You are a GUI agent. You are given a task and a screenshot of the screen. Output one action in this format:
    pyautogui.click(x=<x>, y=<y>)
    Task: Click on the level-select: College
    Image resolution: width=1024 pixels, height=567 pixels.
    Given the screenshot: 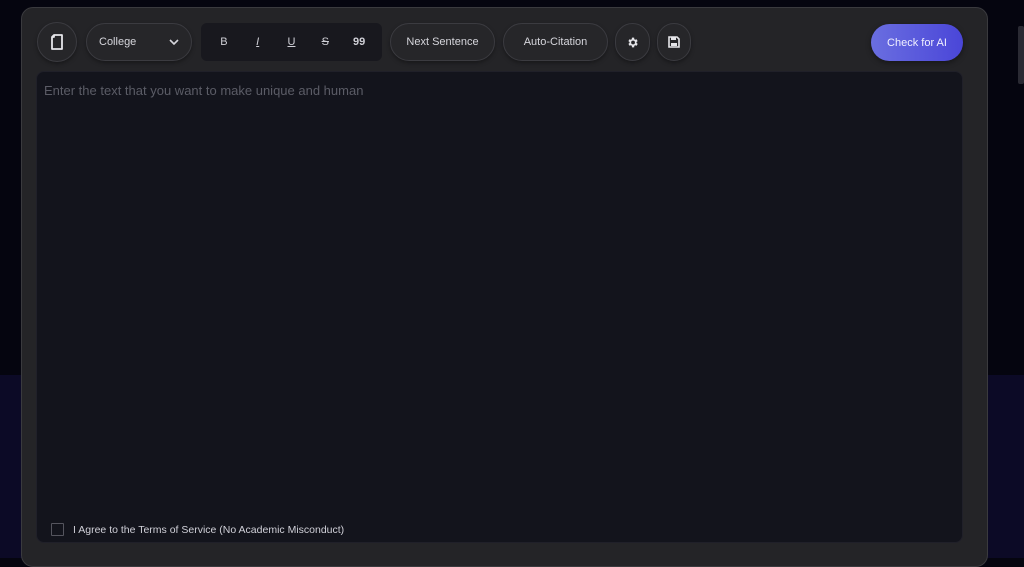 What is the action you would take?
    pyautogui.click(x=139, y=42)
    